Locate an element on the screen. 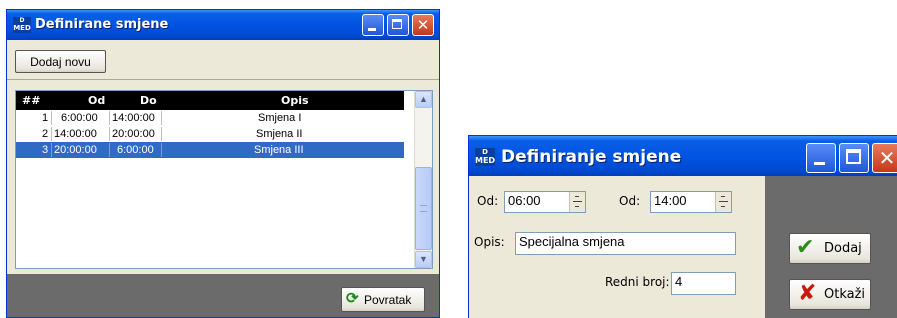 The width and height of the screenshot is (897, 318). refresh-icon: ⟳ is located at coordinates (352, 298).